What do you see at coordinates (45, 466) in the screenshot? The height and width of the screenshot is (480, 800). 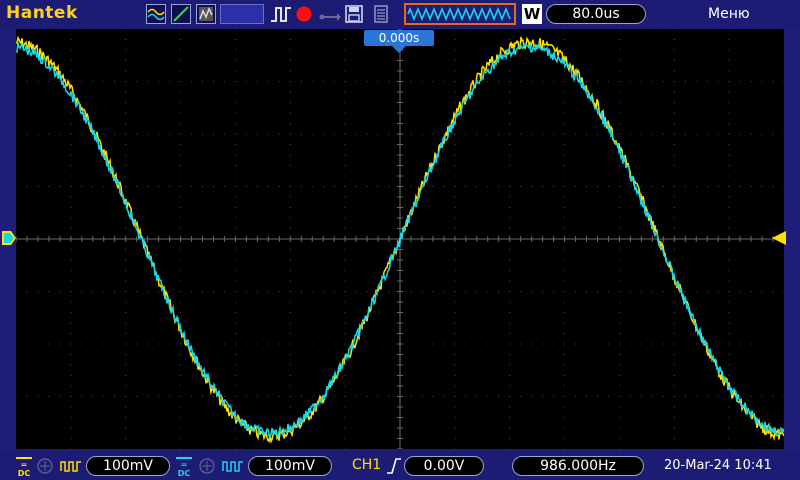 I see `ch1-bandwidth-icon` at bounding box center [45, 466].